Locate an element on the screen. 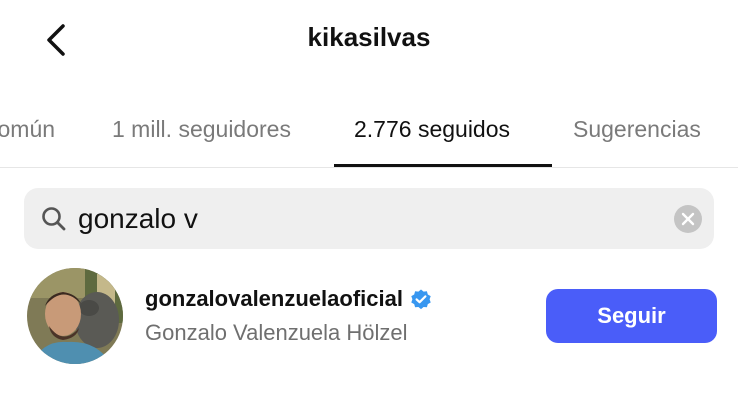 Image resolution: width=738 pixels, height=416 pixels. clear-search-button is located at coordinates (688, 219).